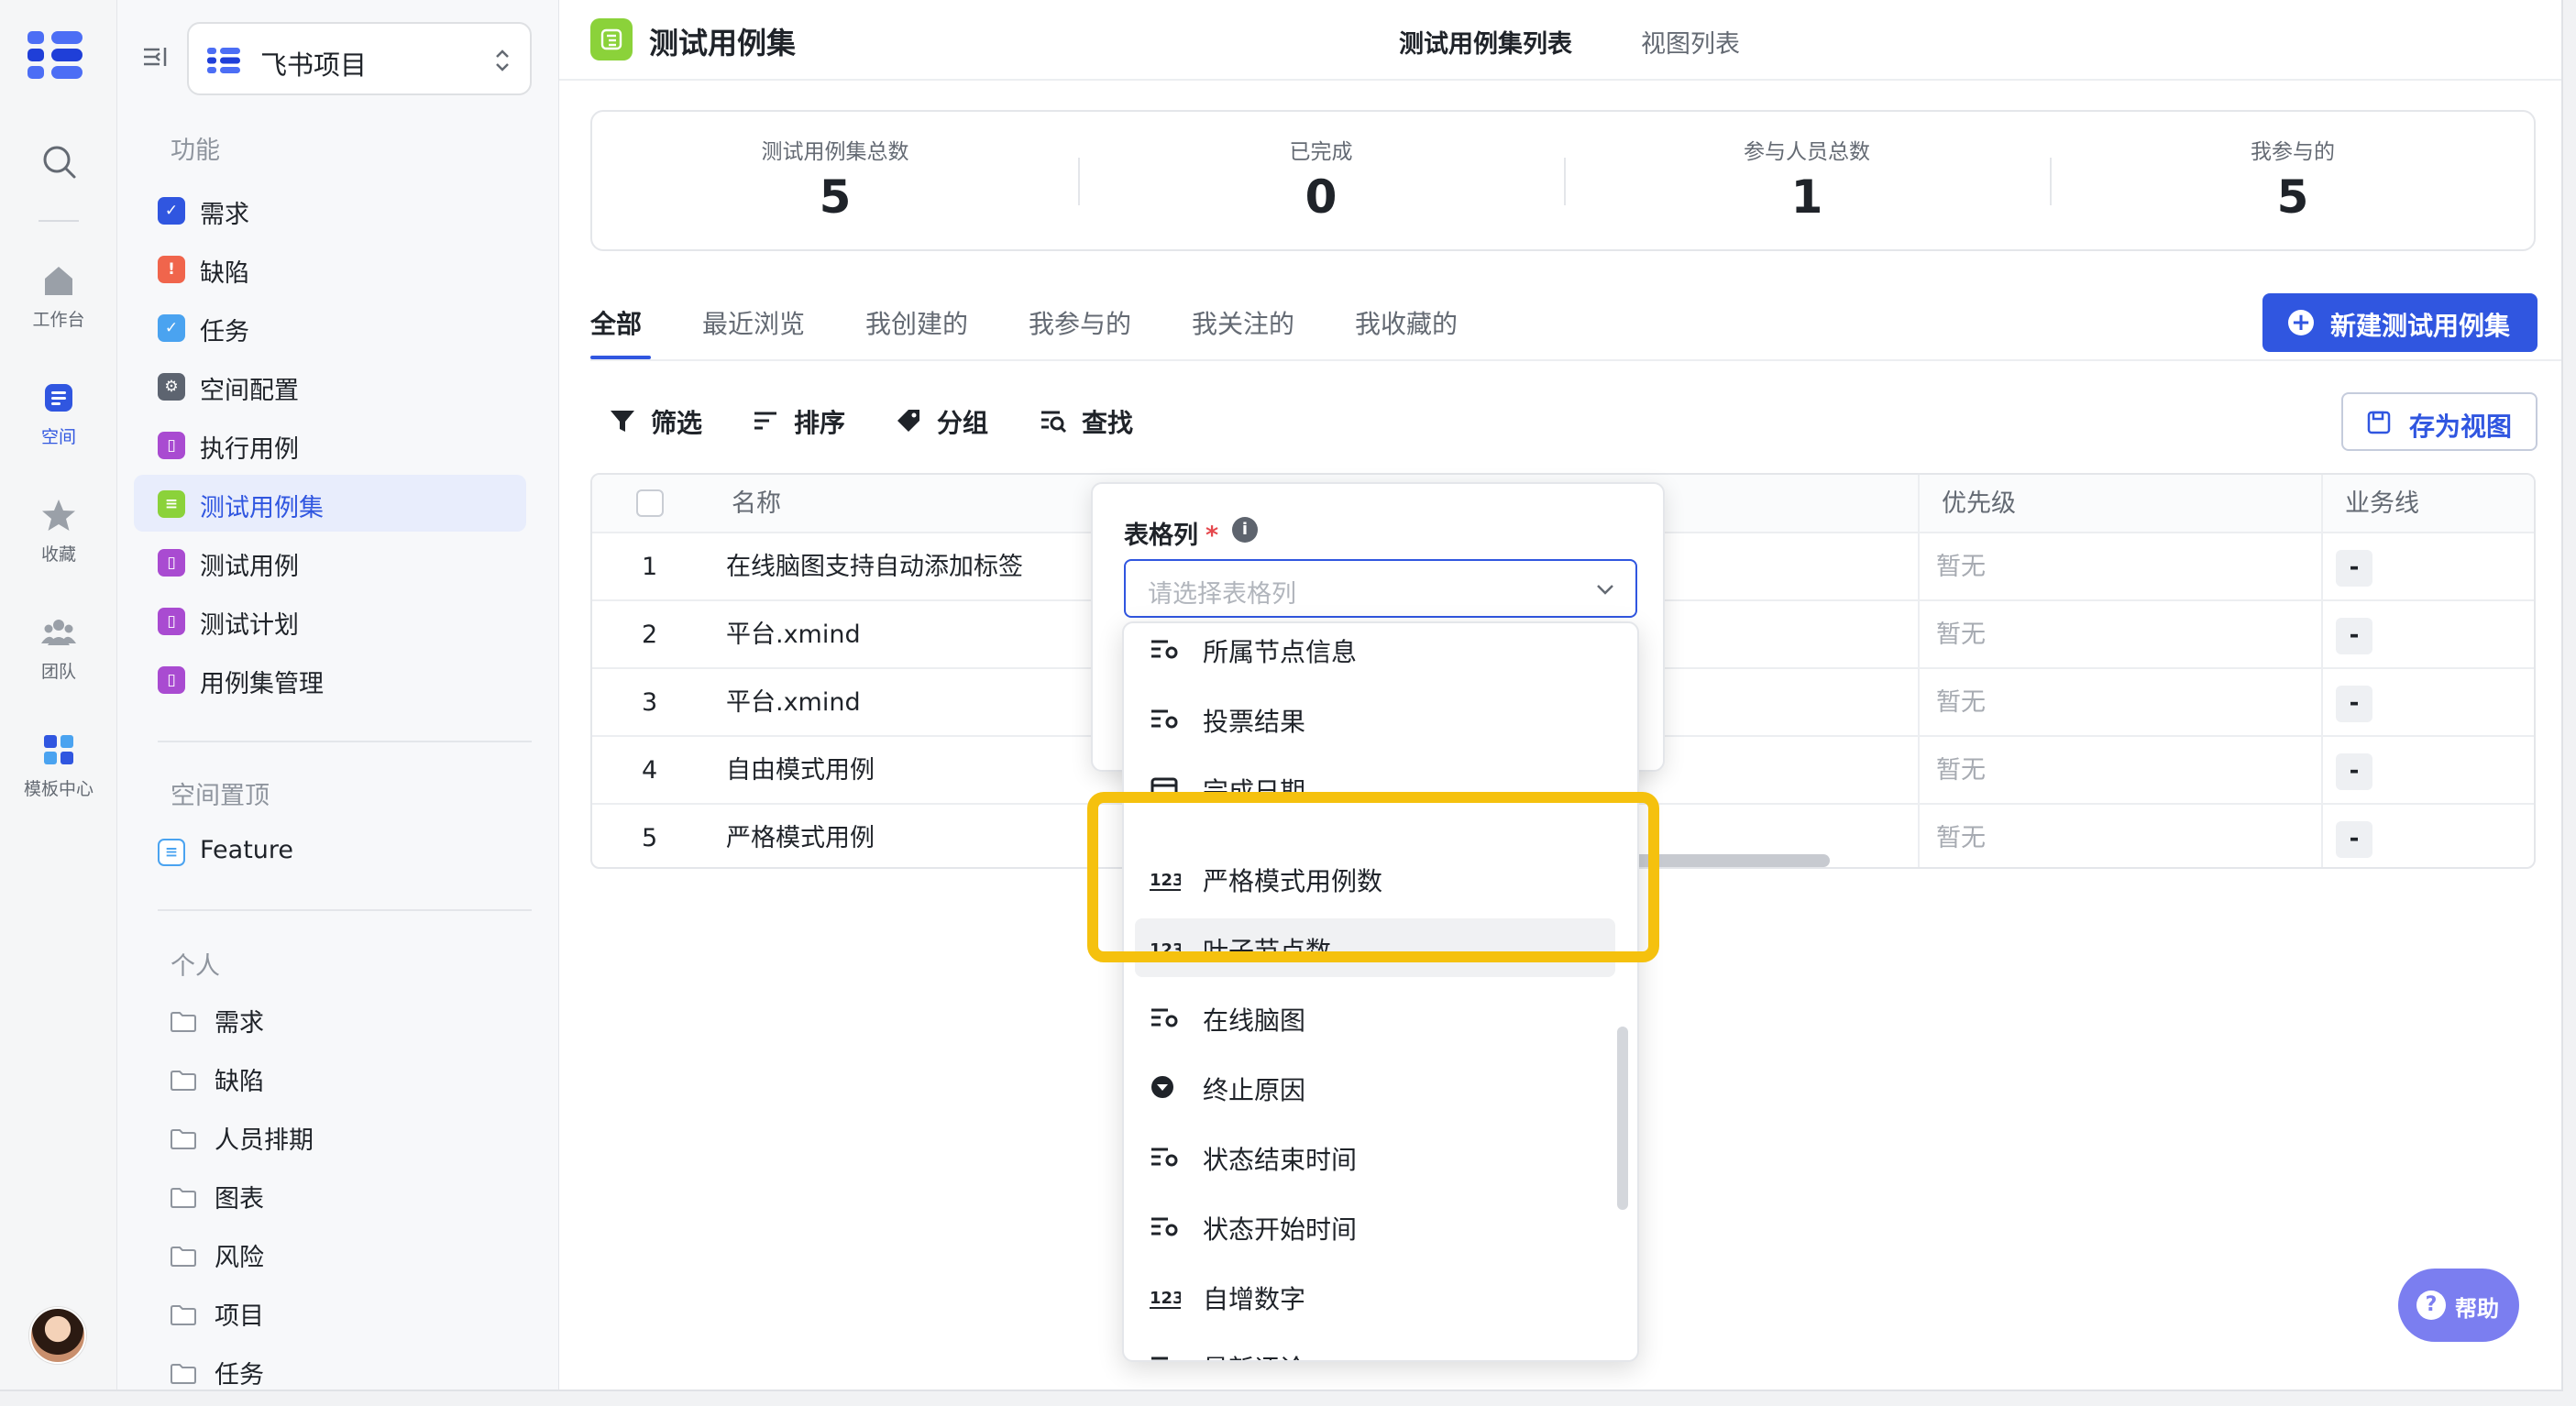  What do you see at coordinates (502, 60) in the screenshot?
I see `updown-chevron-icon` at bounding box center [502, 60].